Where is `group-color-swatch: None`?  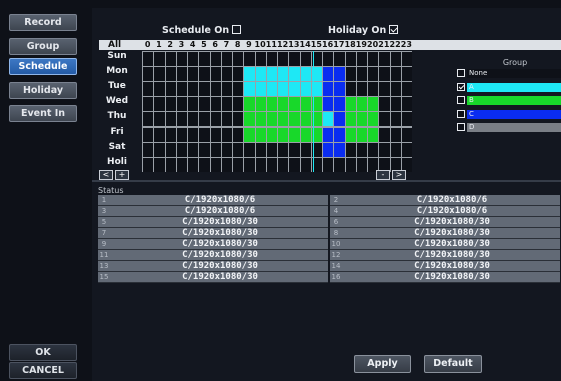
group-color-swatch: None is located at coordinates (514, 73).